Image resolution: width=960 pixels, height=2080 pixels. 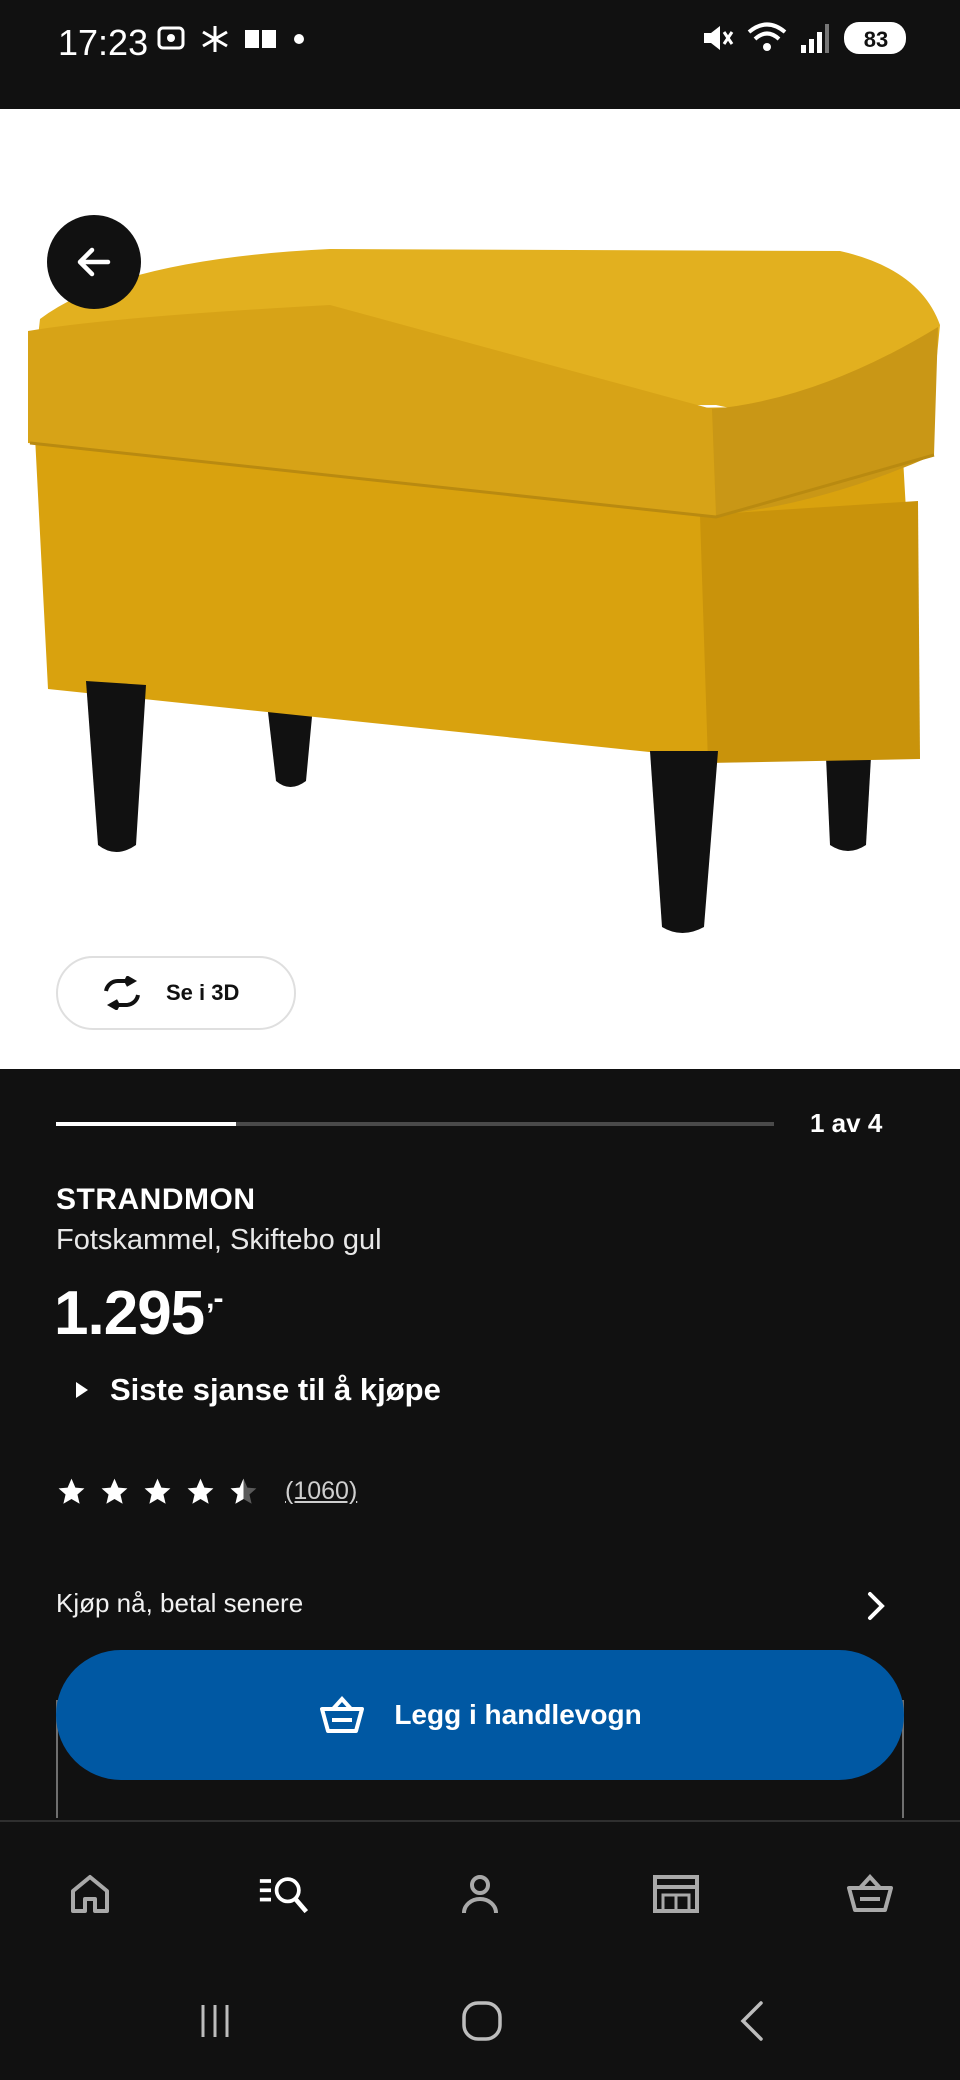 I want to click on profile-icon, so click(x=480, y=1894).